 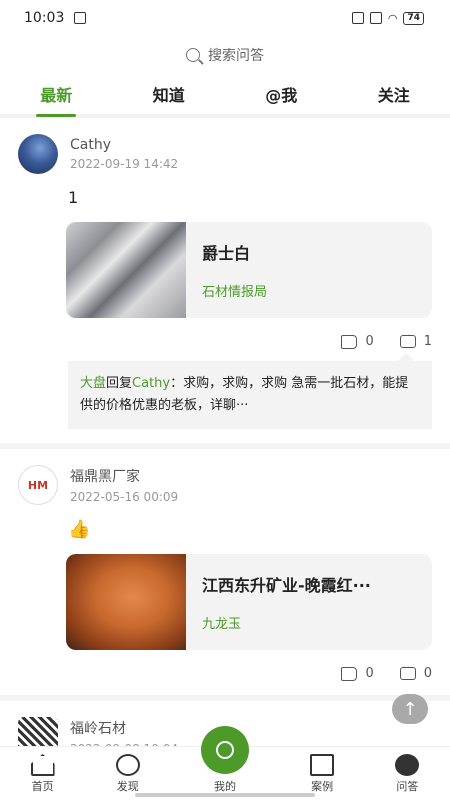 I want to click on post-text: 1, so click(x=73, y=197).